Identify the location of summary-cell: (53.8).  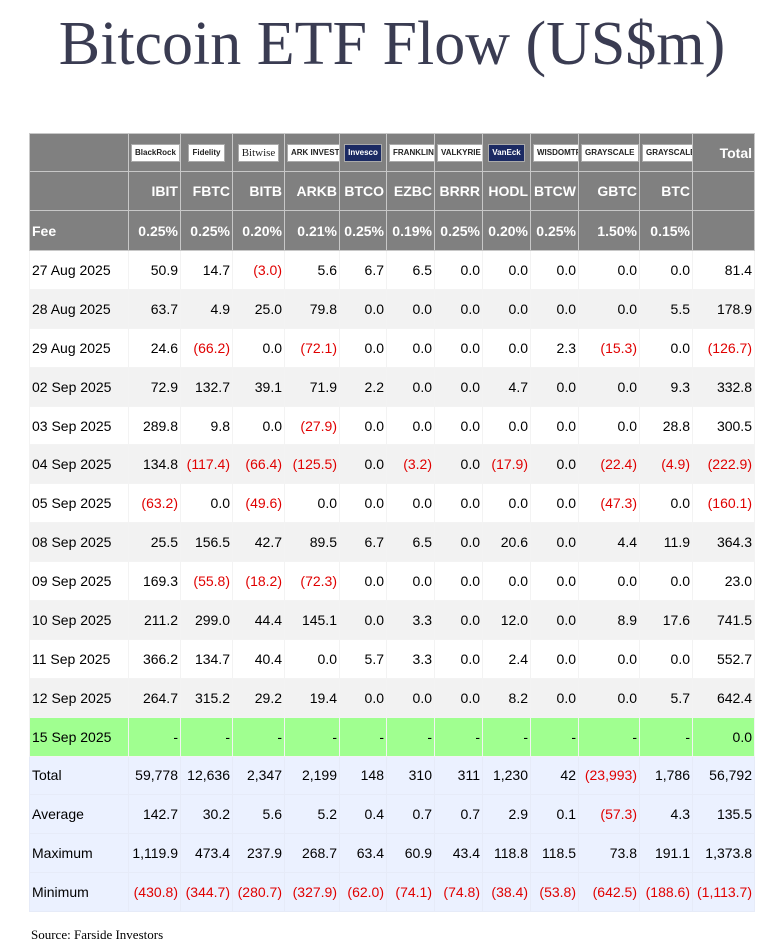
(554, 891).